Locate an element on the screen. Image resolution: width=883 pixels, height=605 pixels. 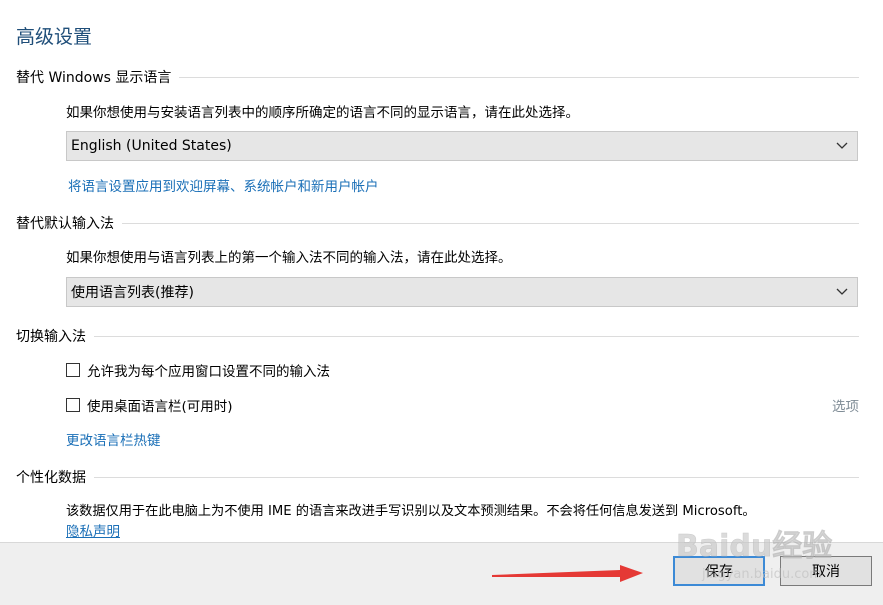
display-language-description: 如果你想使用与安装语言列表中的顺序所确定的语言不同的显示语言，请在此处选择。 is located at coordinates (322, 113).